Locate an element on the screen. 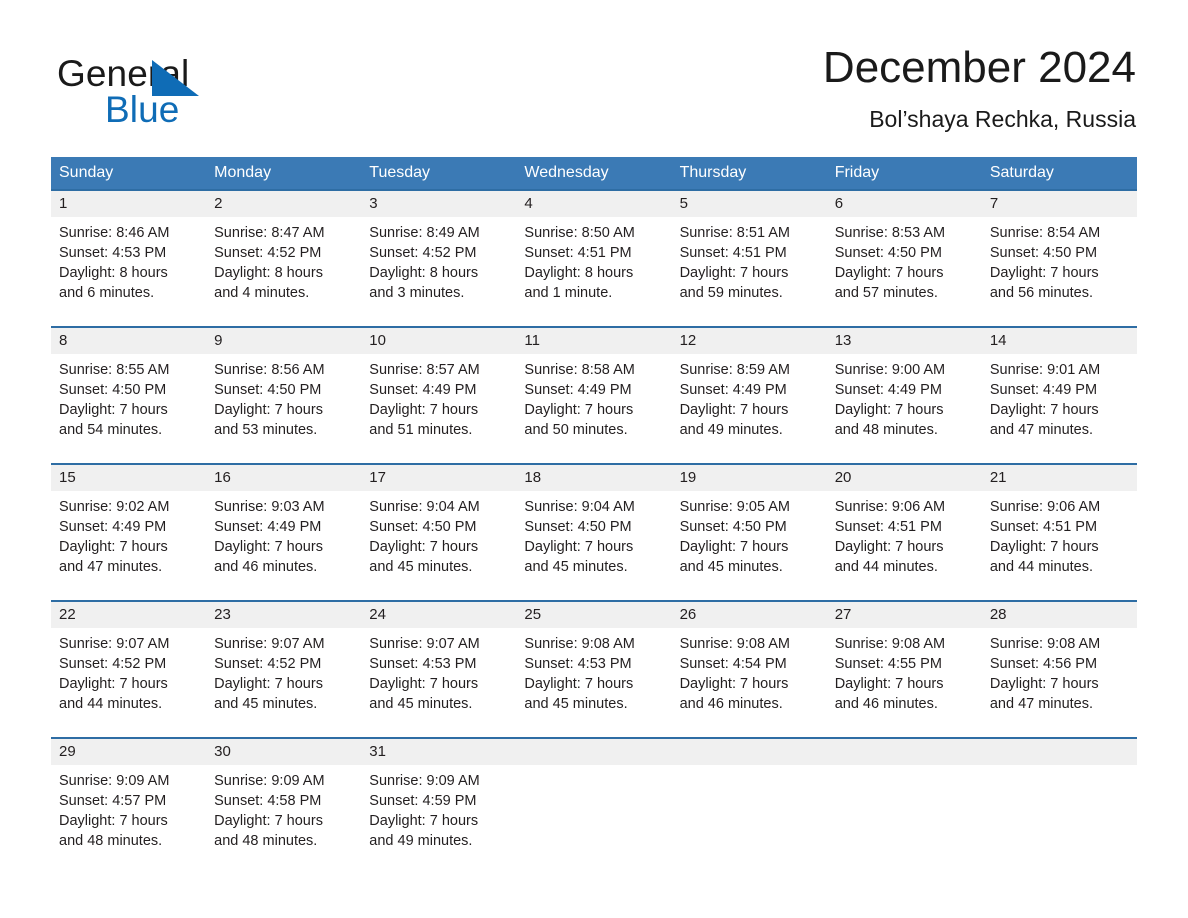  day-number: 15 is located at coordinates (128, 478).